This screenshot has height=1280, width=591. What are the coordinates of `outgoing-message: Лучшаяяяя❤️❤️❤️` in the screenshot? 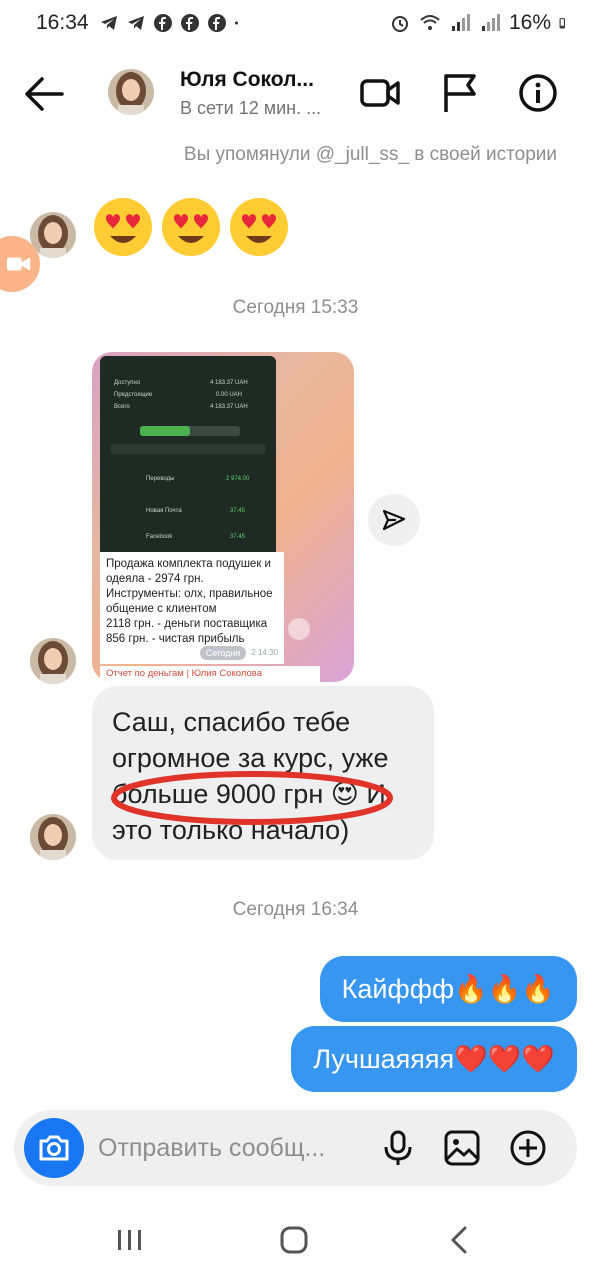 It's located at (434, 1059).